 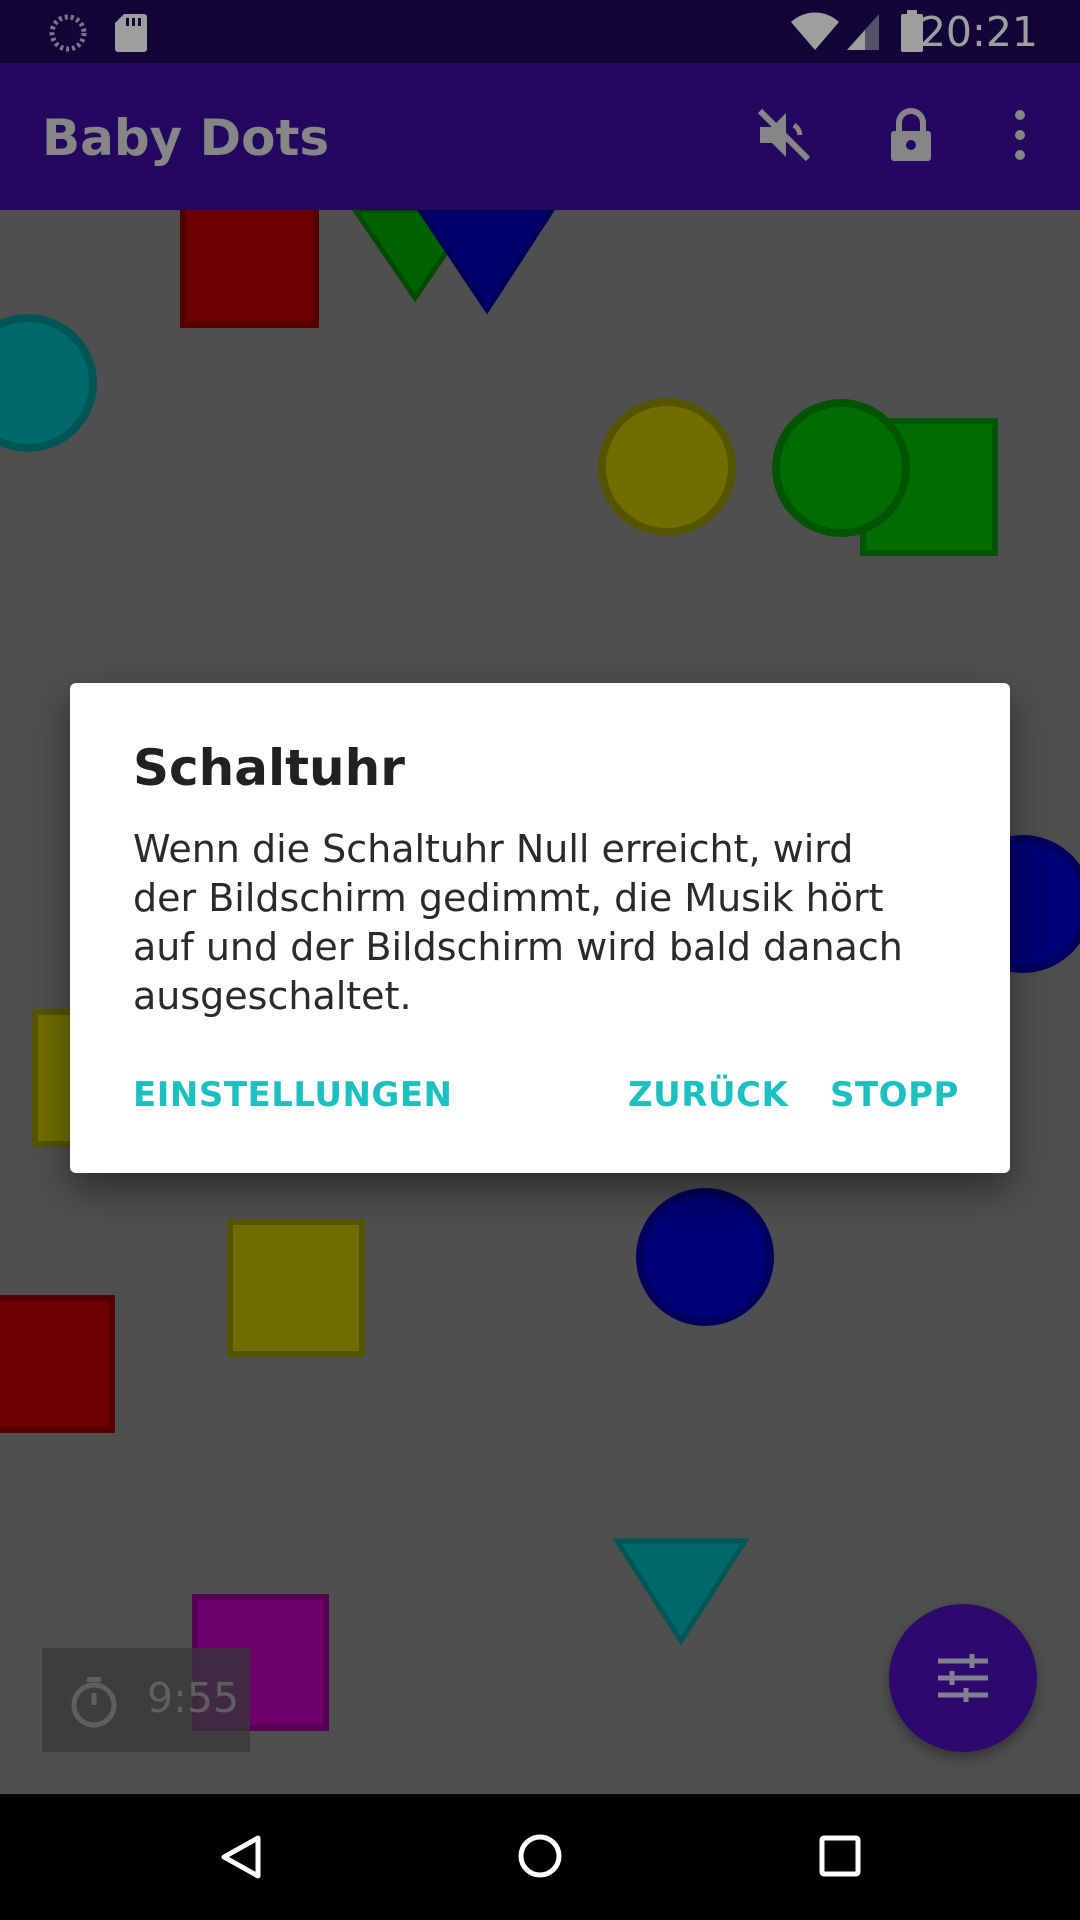 What do you see at coordinates (241, 1857) in the screenshot?
I see `back-icon` at bounding box center [241, 1857].